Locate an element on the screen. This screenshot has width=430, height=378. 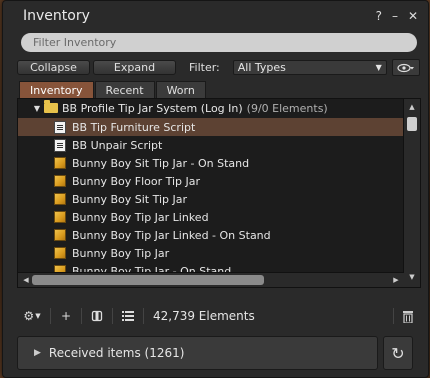
expand-arrow-icon: ▶ is located at coordinates (37, 353).